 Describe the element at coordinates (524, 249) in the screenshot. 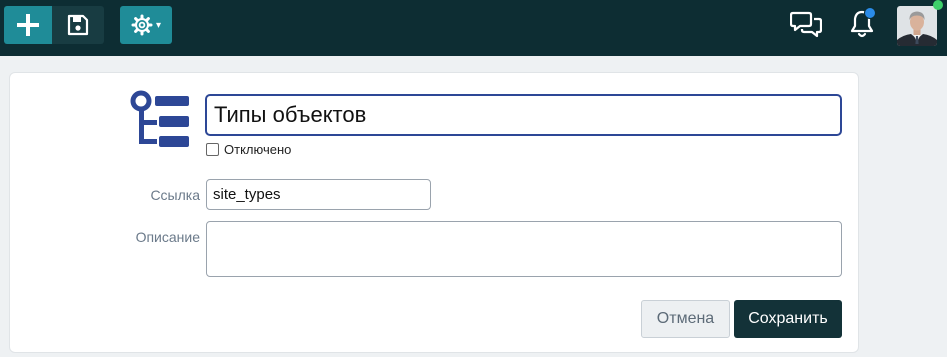

I see `description-input` at that location.